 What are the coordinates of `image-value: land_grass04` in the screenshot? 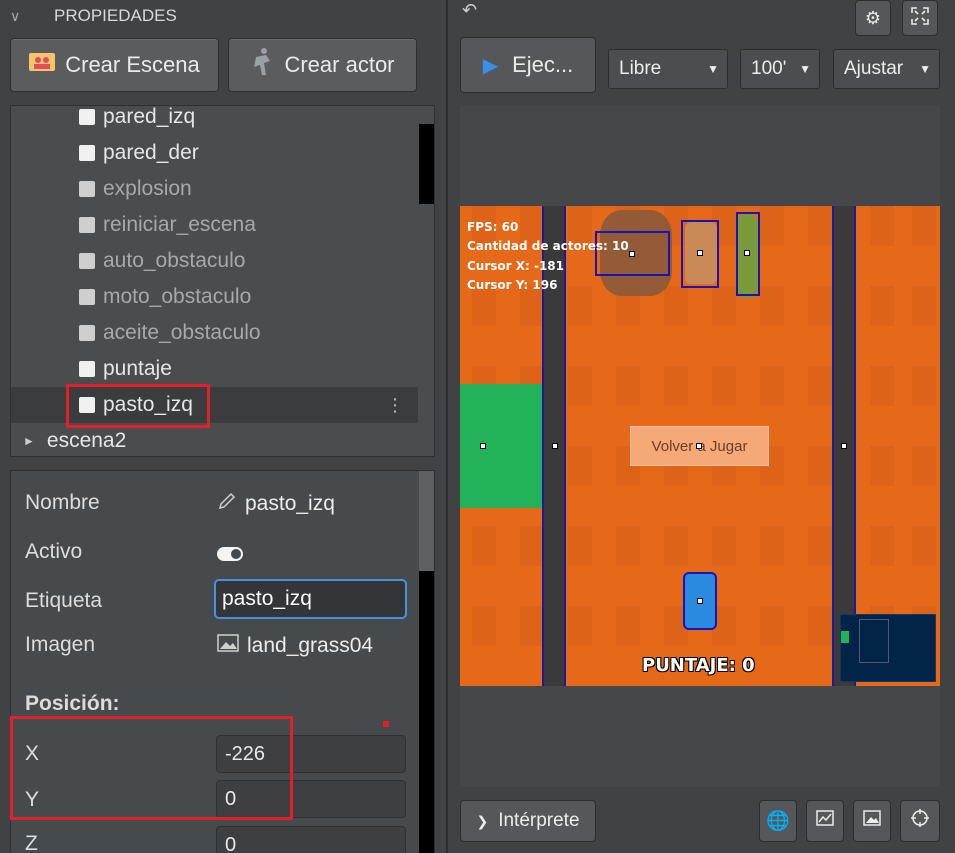 It's located at (295, 646).